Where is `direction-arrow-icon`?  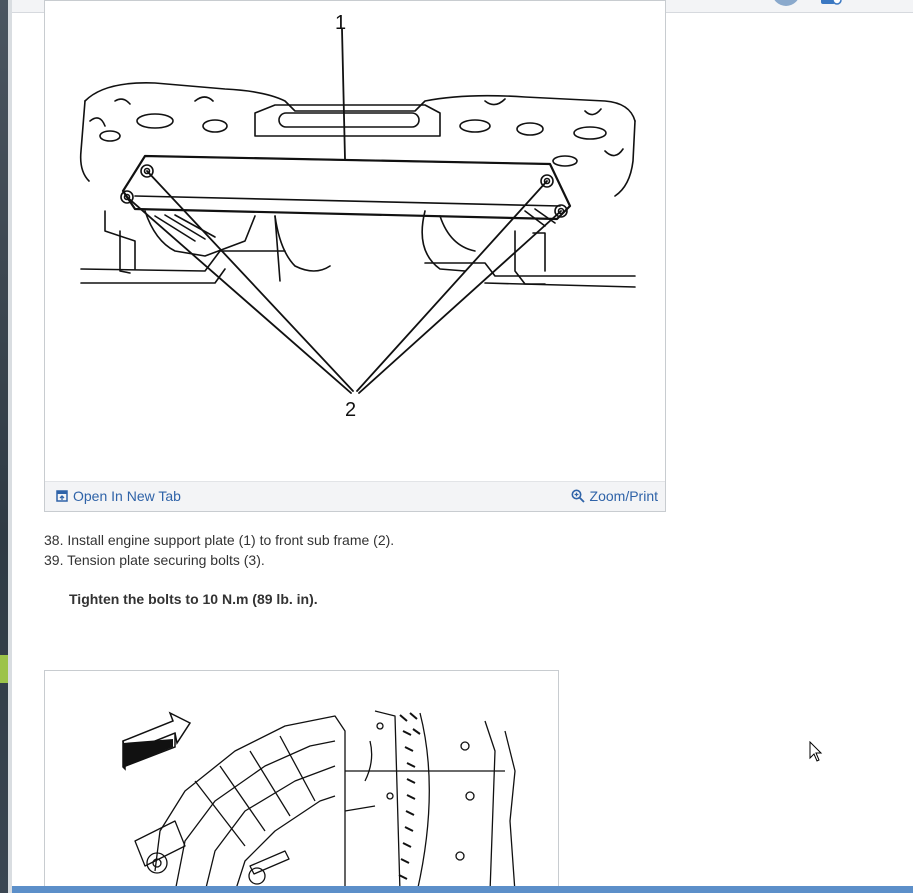
direction-arrow-icon is located at coordinates (157, 741).